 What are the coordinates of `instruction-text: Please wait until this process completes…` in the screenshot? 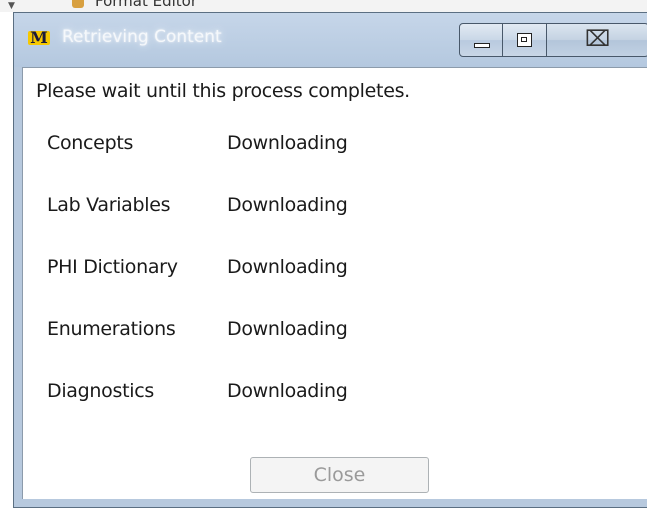 It's located at (223, 91).